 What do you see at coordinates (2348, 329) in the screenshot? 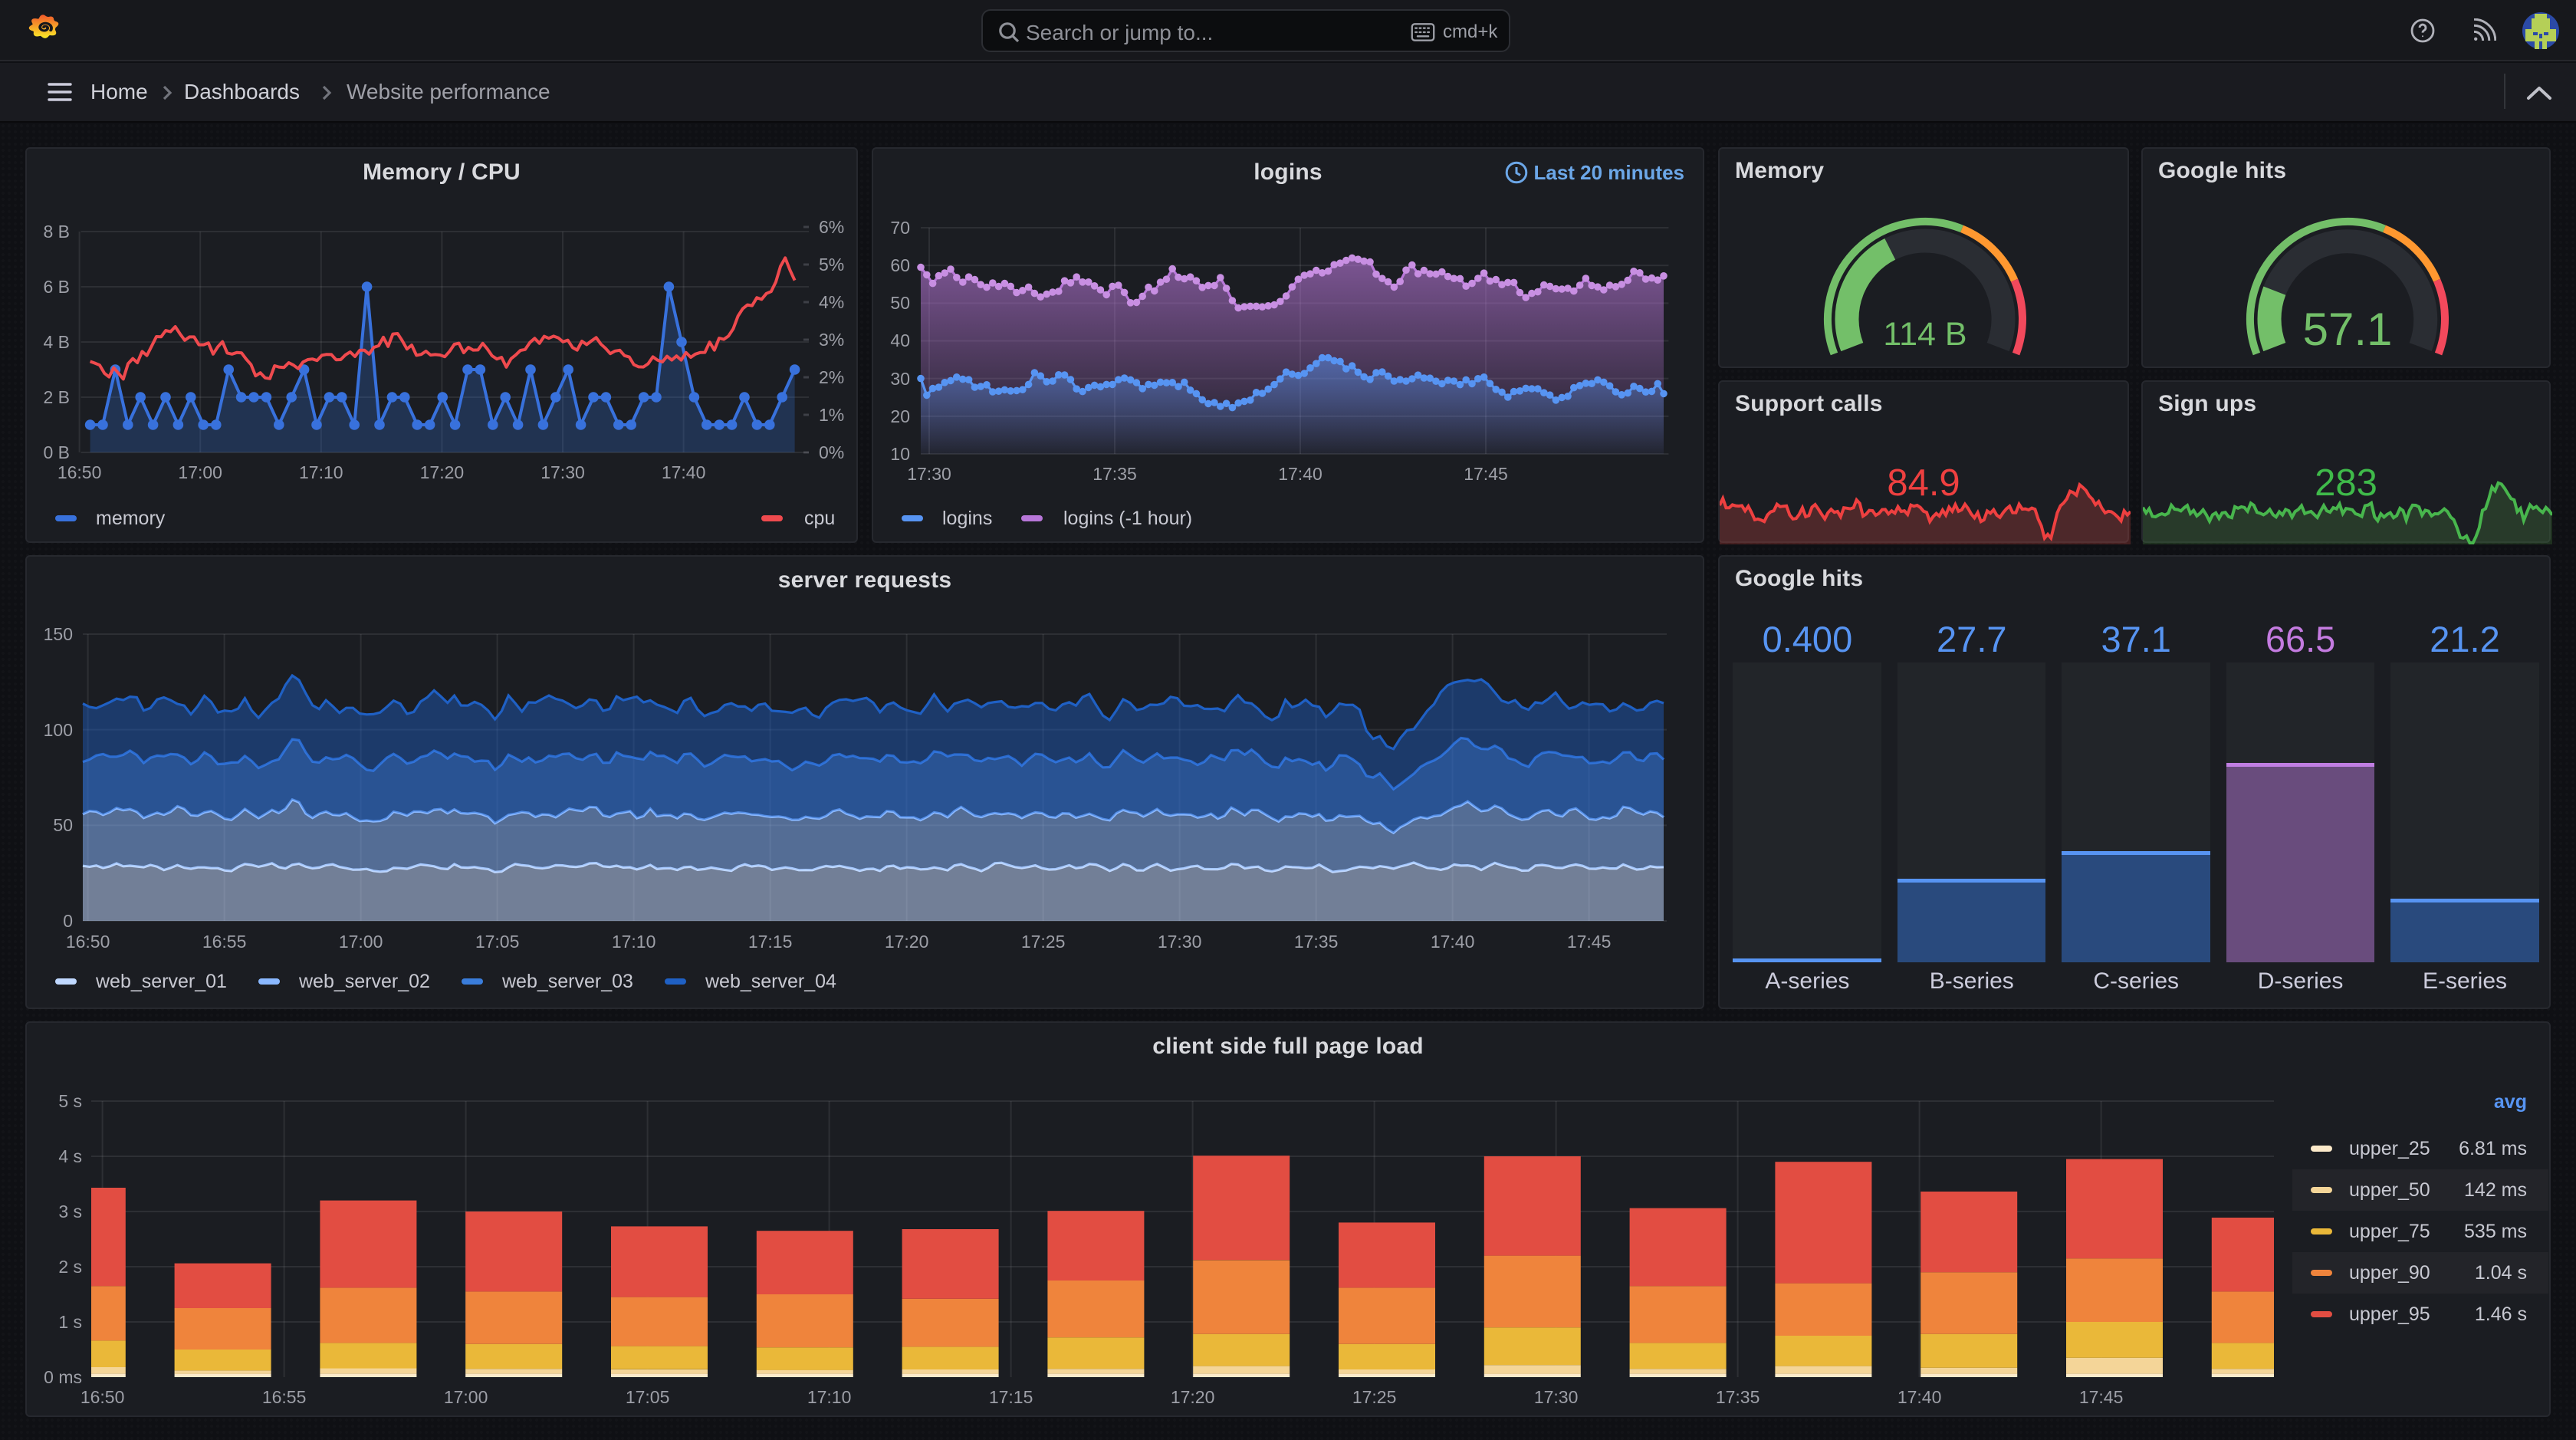
I see `svg-text: 57.1` at bounding box center [2348, 329].